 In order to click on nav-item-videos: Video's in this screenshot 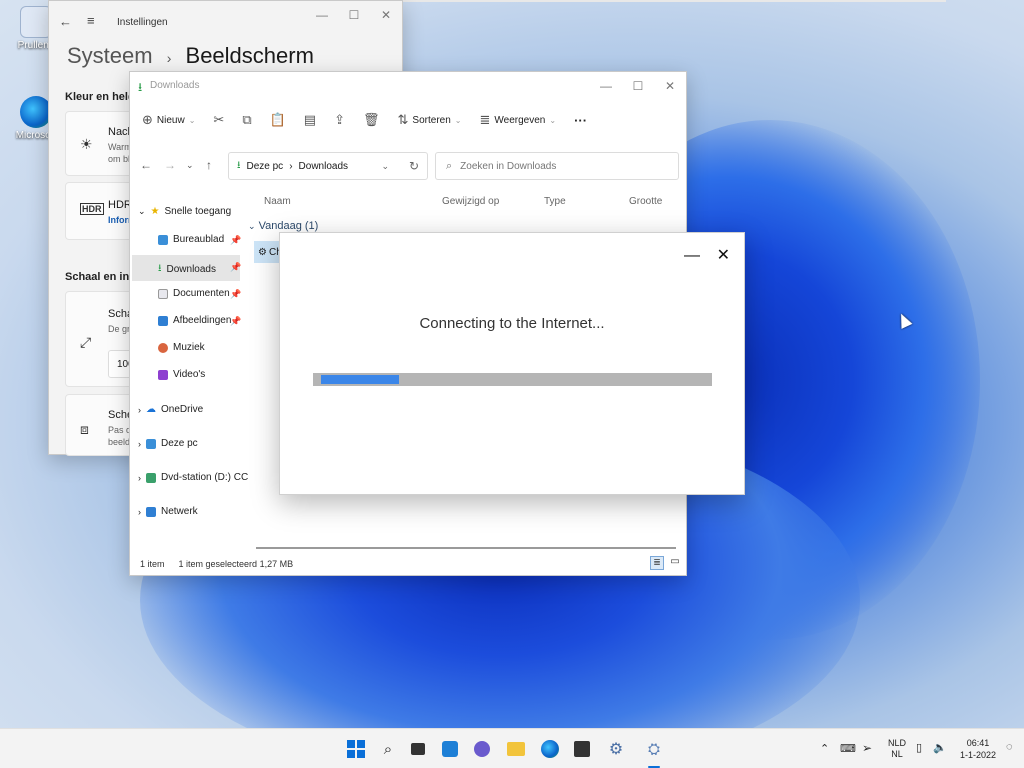, I will do `click(181, 374)`.